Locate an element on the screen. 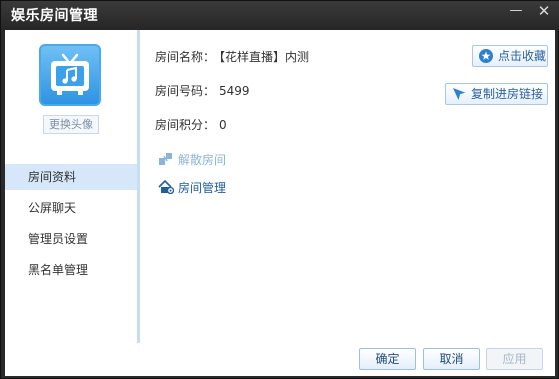  room-id-row: 房间号码： 5499 is located at coordinates (202, 90).